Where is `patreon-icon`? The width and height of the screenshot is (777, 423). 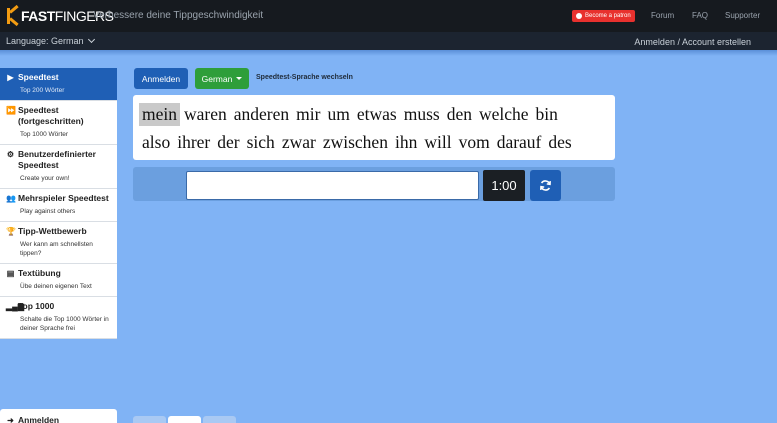 patreon-icon is located at coordinates (579, 16).